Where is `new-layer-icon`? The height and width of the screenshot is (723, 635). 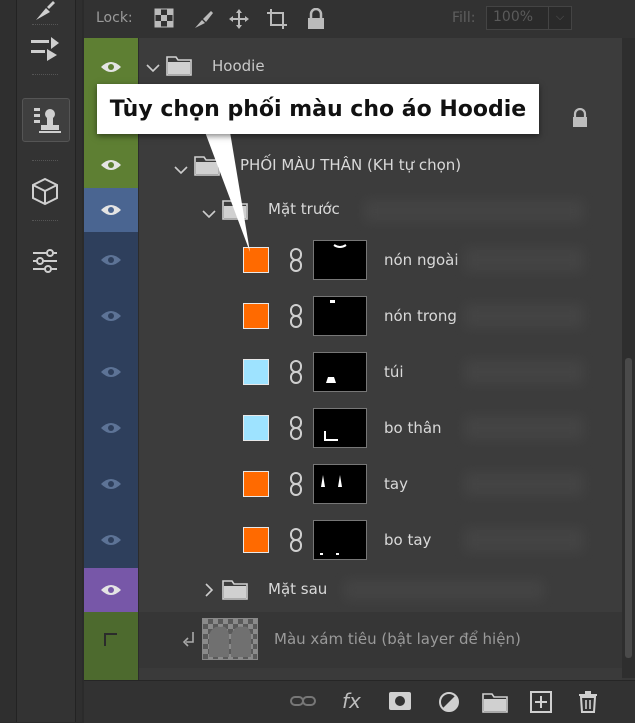
new-layer-icon is located at coordinates (541, 704).